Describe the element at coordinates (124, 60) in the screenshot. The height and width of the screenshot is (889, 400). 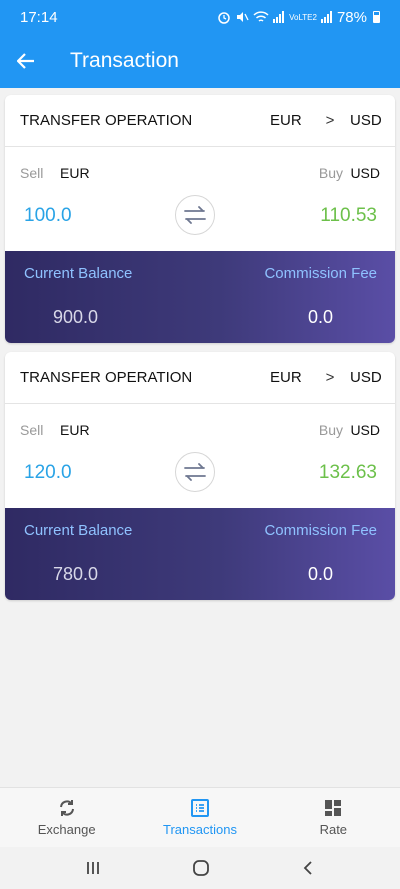
I see `page-title: Transaction` at that location.